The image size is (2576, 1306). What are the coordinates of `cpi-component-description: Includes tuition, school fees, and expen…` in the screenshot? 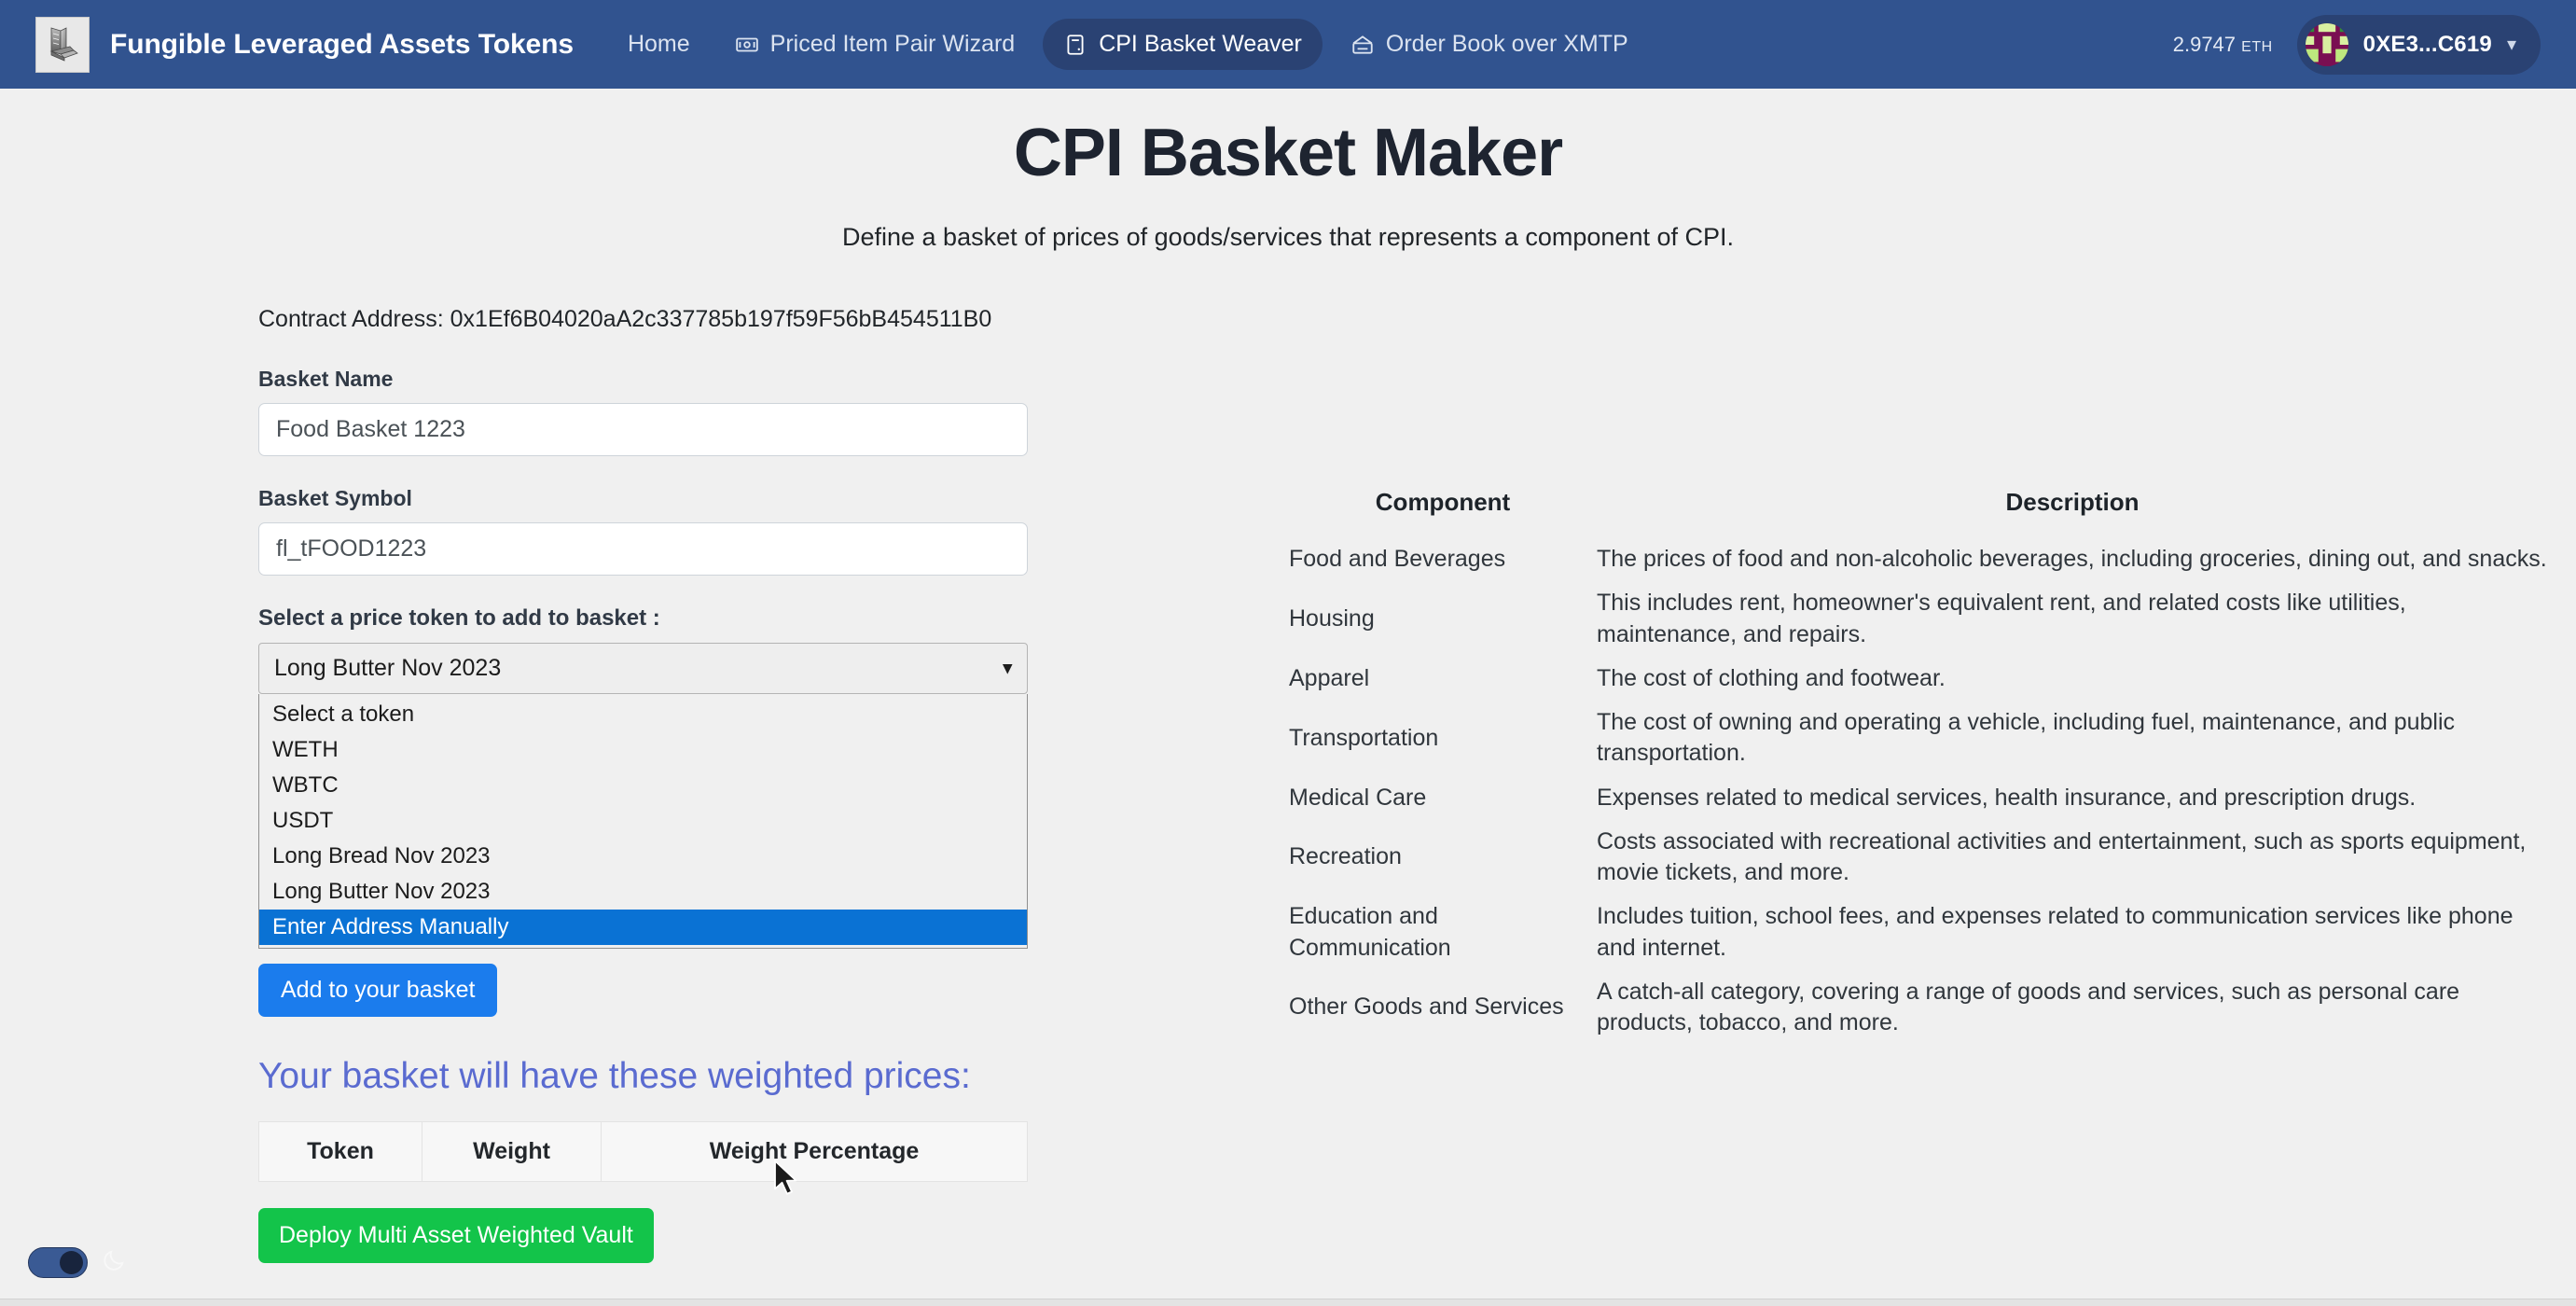 It's located at (2055, 932).